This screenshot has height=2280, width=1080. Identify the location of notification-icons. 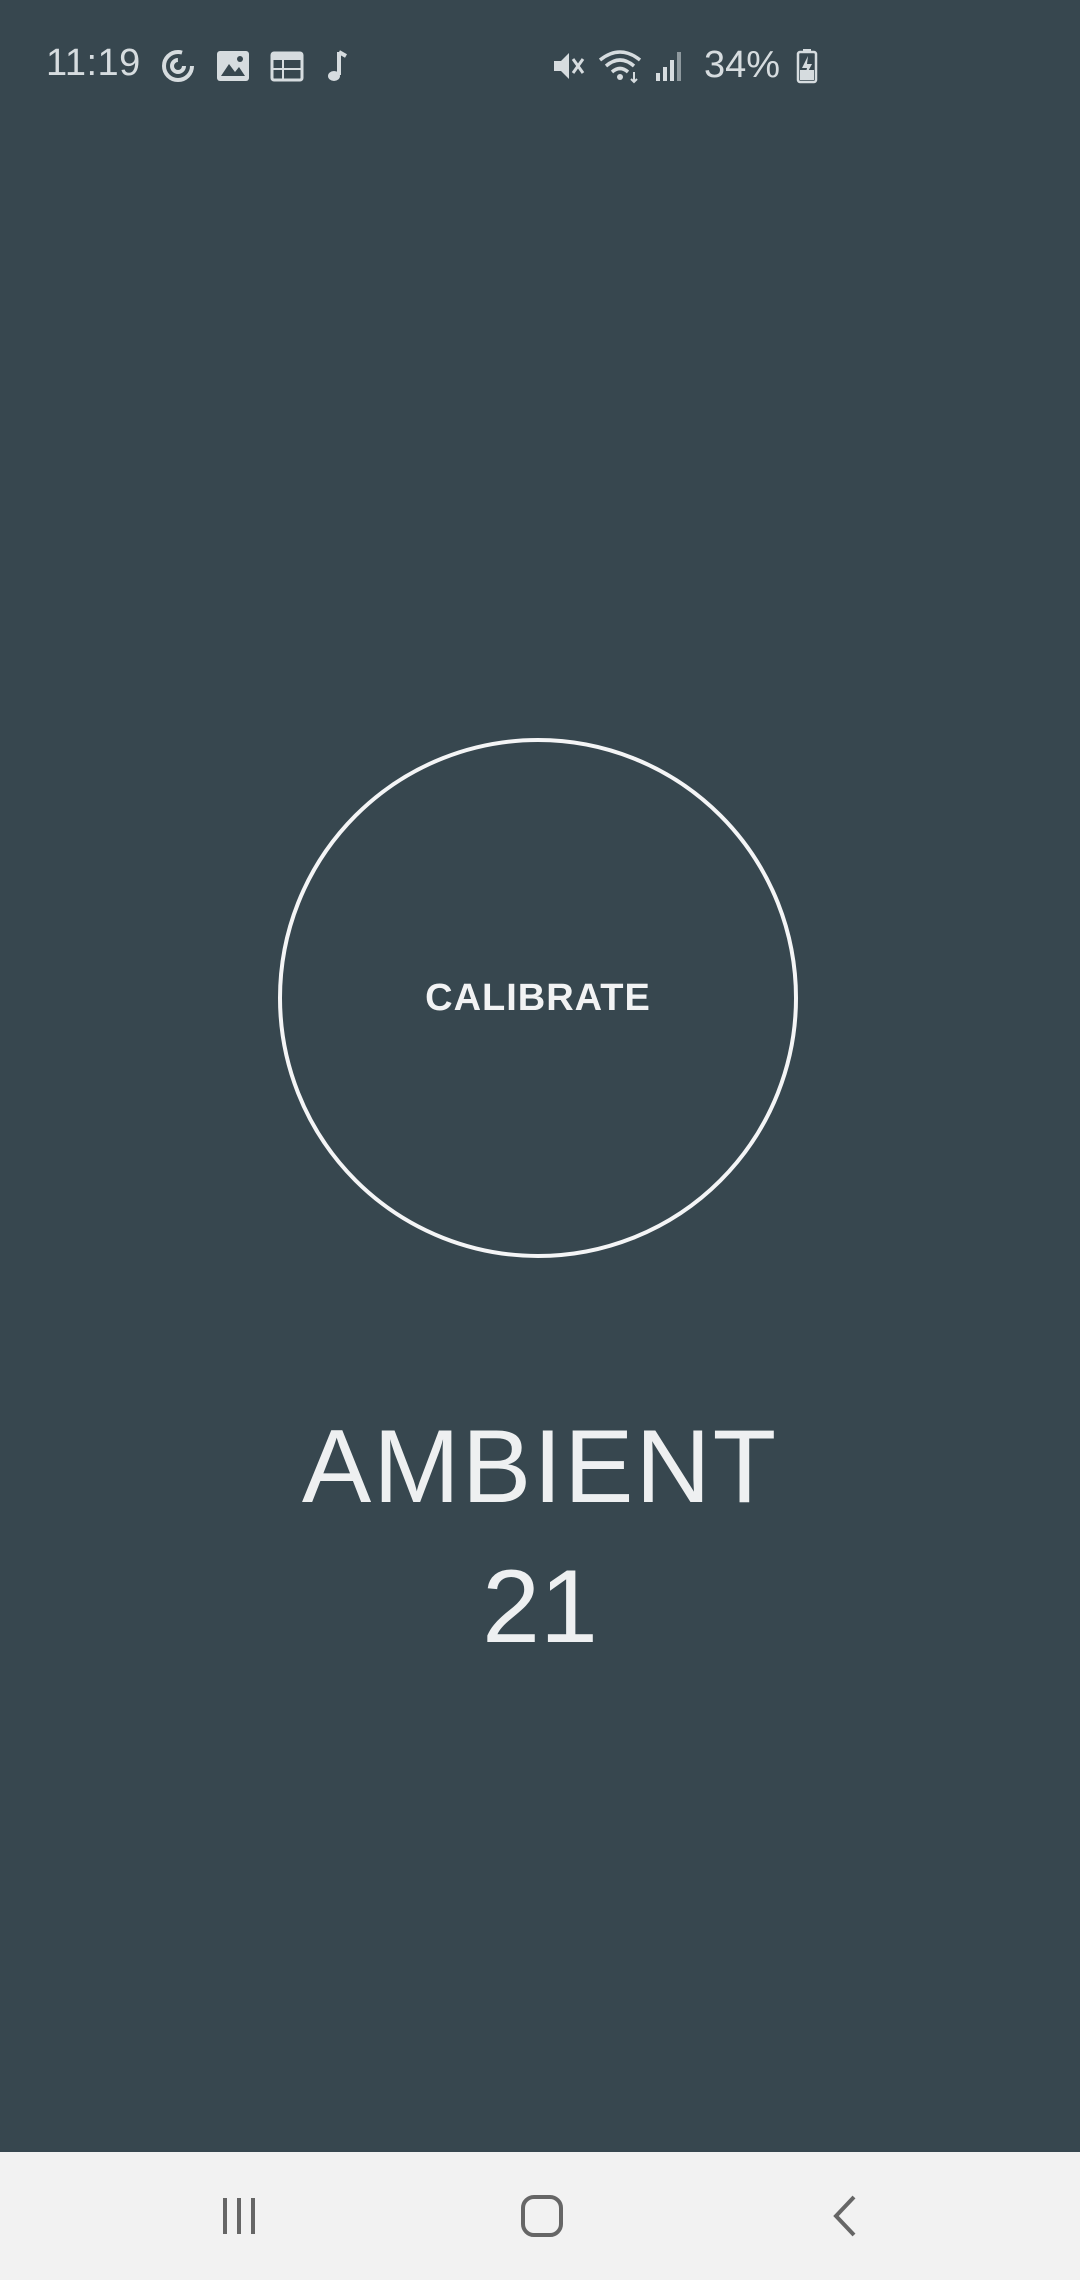
(254, 66).